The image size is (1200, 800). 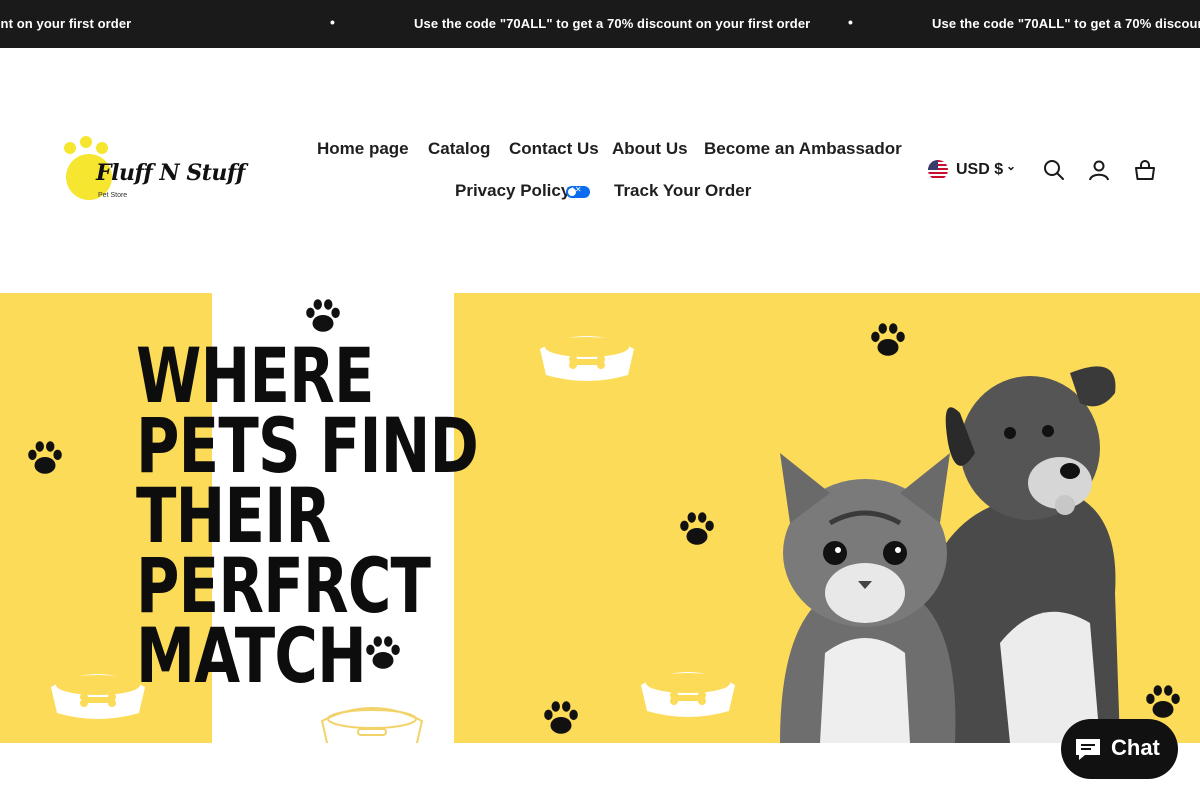 I want to click on chat-label: Chat, so click(x=1135, y=747).